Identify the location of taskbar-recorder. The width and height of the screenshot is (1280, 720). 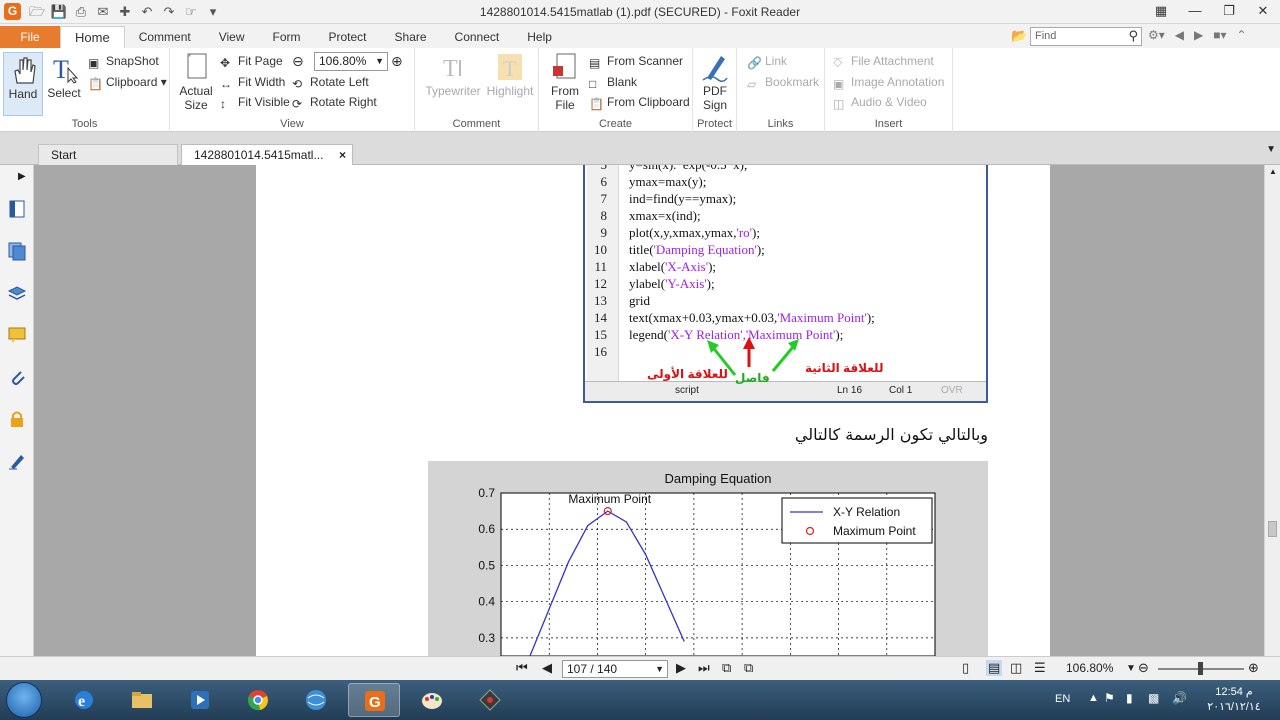
(490, 700).